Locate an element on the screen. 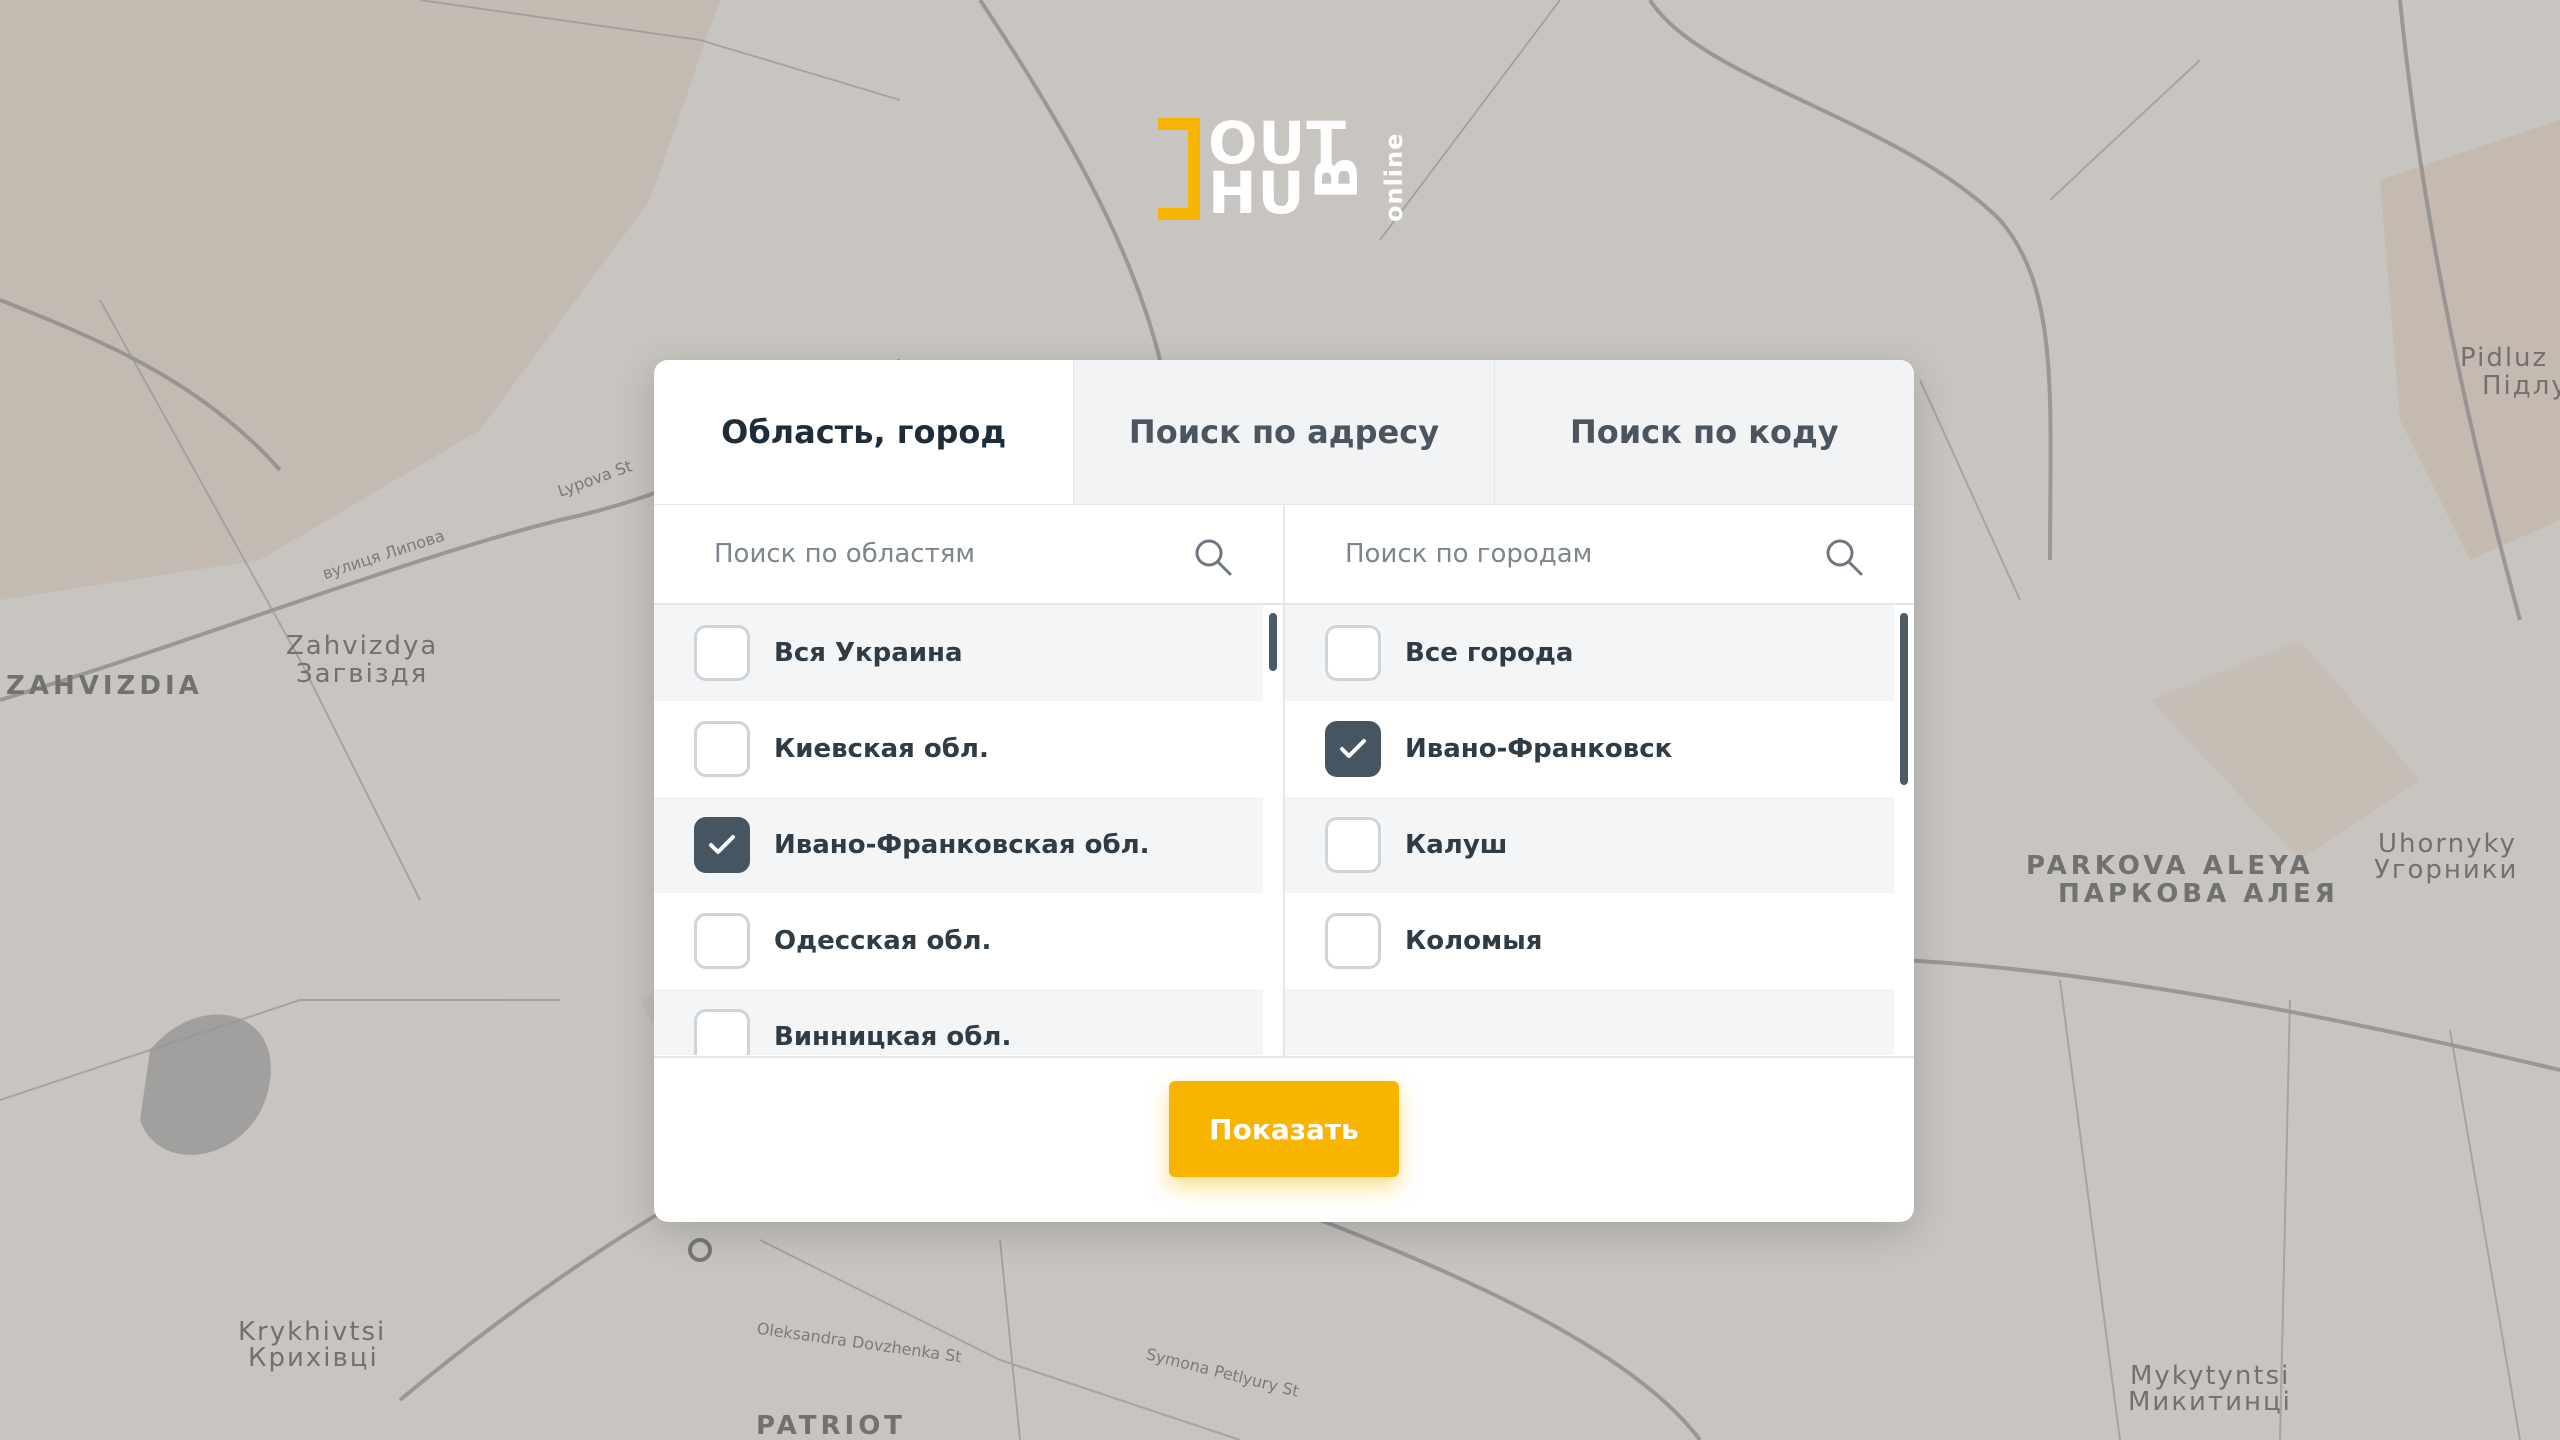 This screenshot has height=1440, width=2560. regions-scrollbar is located at coordinates (1273, 642).